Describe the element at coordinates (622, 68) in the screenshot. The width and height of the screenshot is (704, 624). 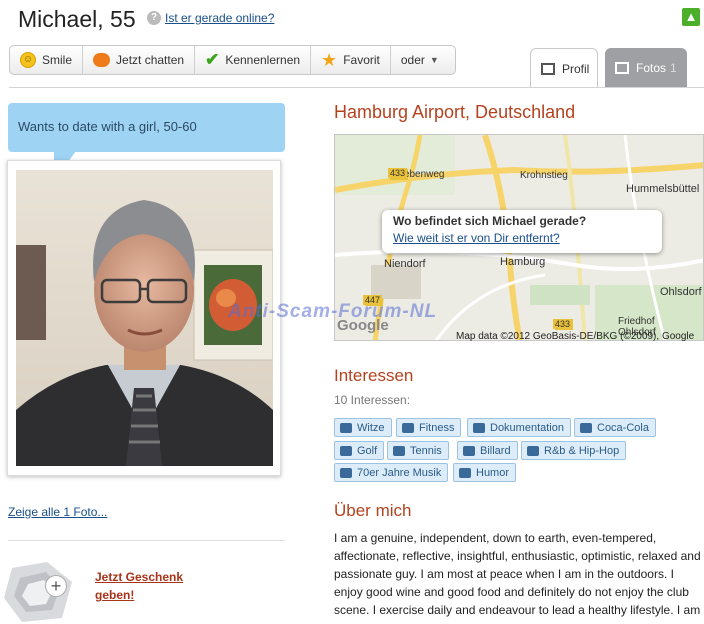
I see `photos-icon` at that location.